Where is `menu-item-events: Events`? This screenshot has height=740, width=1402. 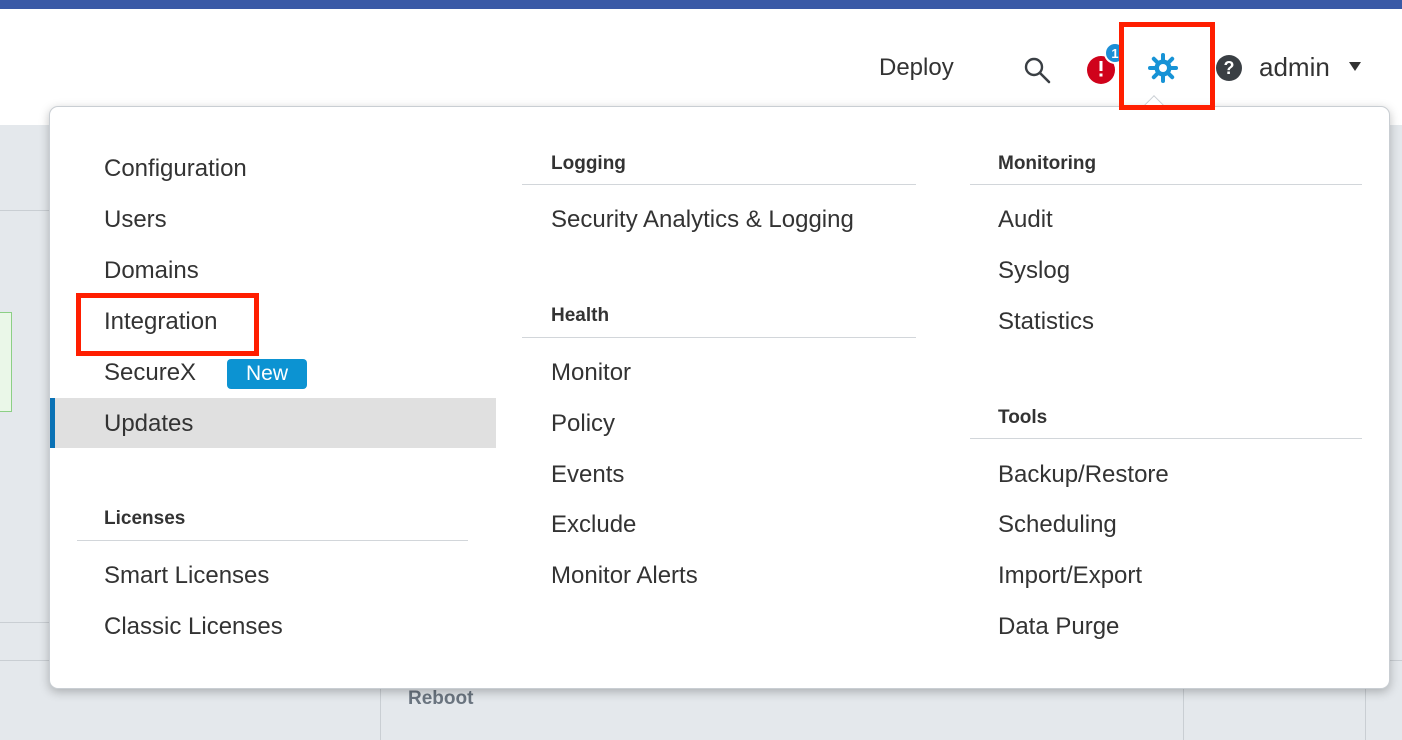 menu-item-events: Events is located at coordinates (587, 475).